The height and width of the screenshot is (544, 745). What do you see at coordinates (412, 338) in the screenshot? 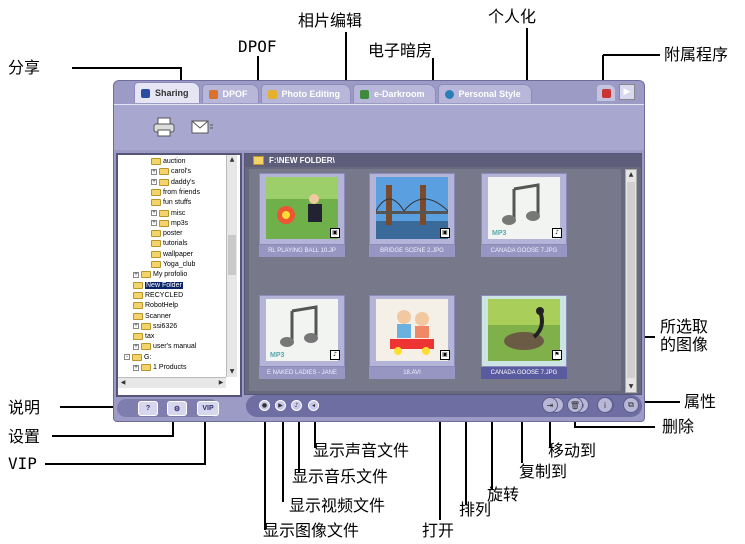
I see `thumbnail: ▣ 18.AVI` at bounding box center [412, 338].